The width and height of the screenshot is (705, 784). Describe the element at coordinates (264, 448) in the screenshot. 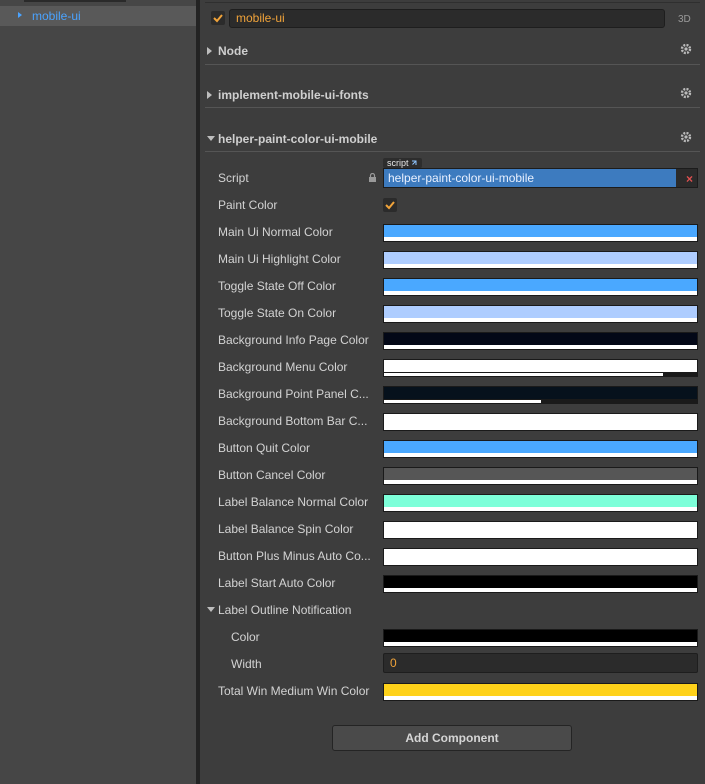

I see `property-label: Button Quit Color` at that location.